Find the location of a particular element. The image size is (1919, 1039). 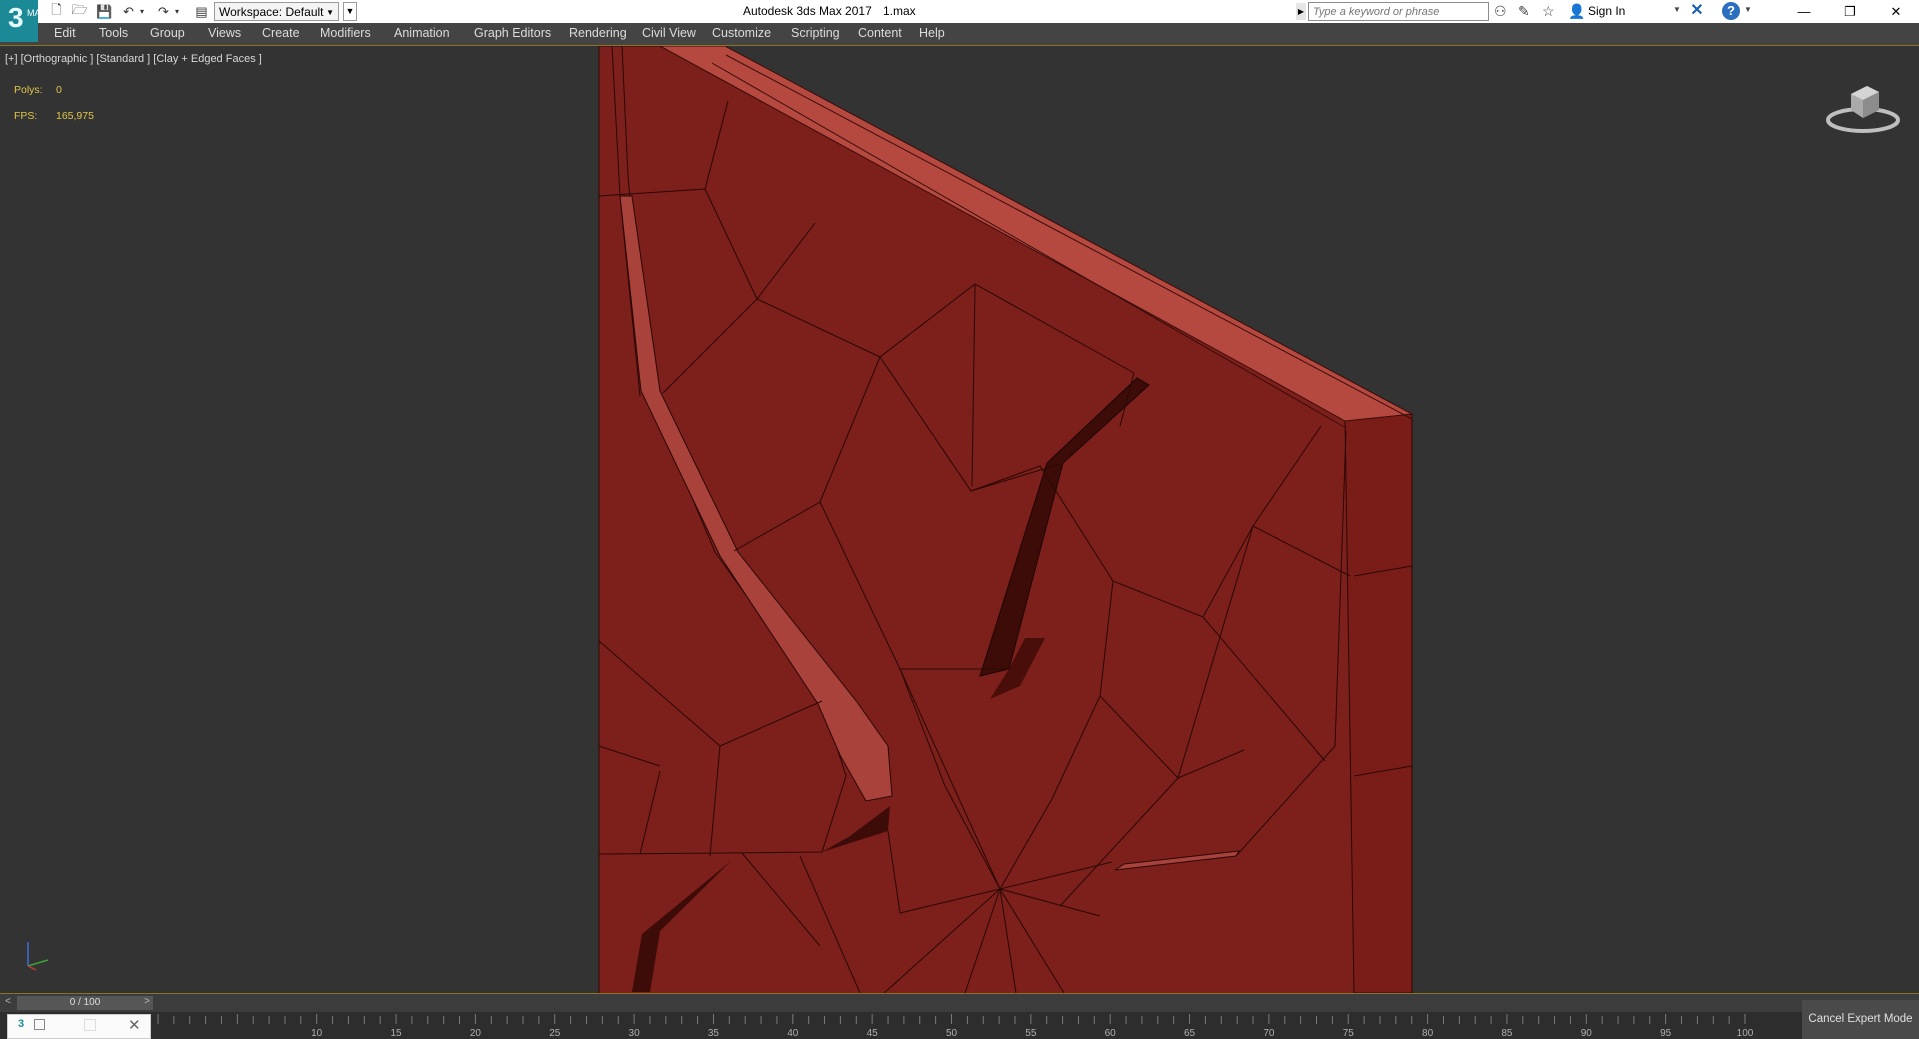

menu-customize: Customize is located at coordinates (741, 33).